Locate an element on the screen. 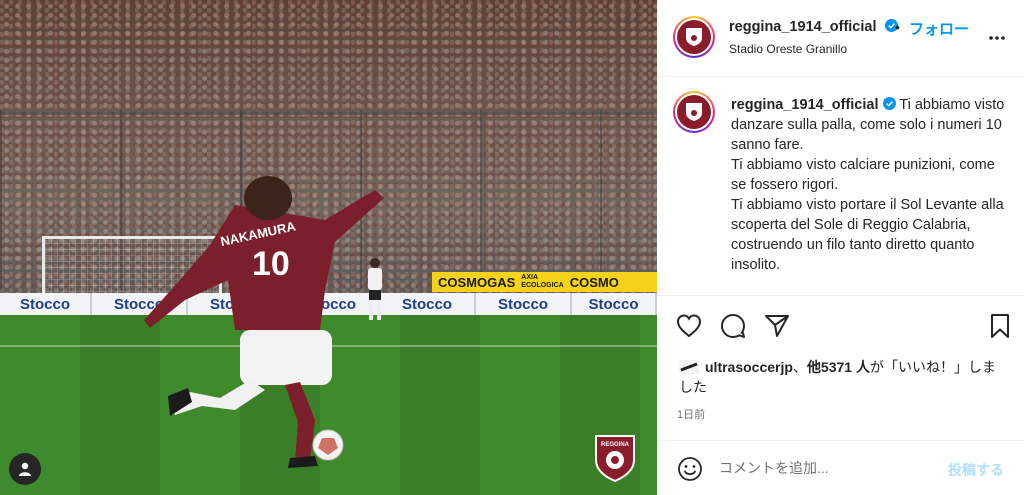  yellow-ad-text: COSMOGAS is located at coordinates (477, 282).